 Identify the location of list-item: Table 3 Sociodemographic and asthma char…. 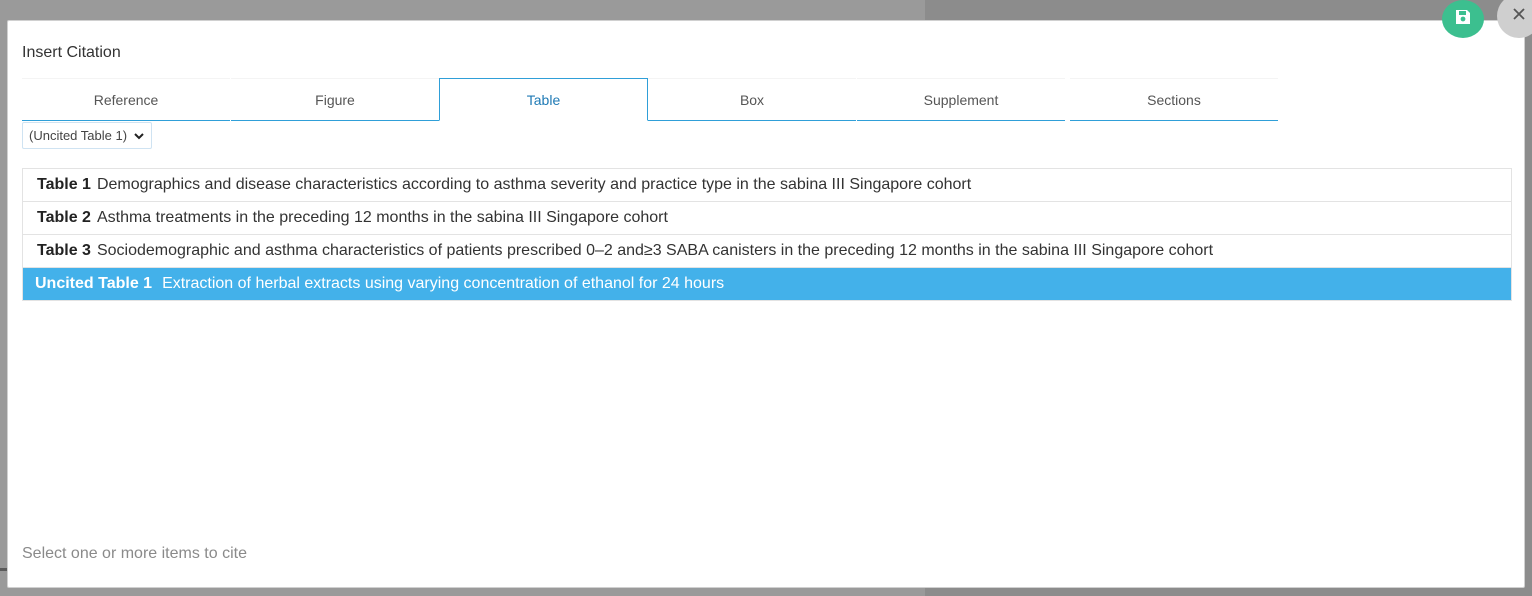
(767, 251).